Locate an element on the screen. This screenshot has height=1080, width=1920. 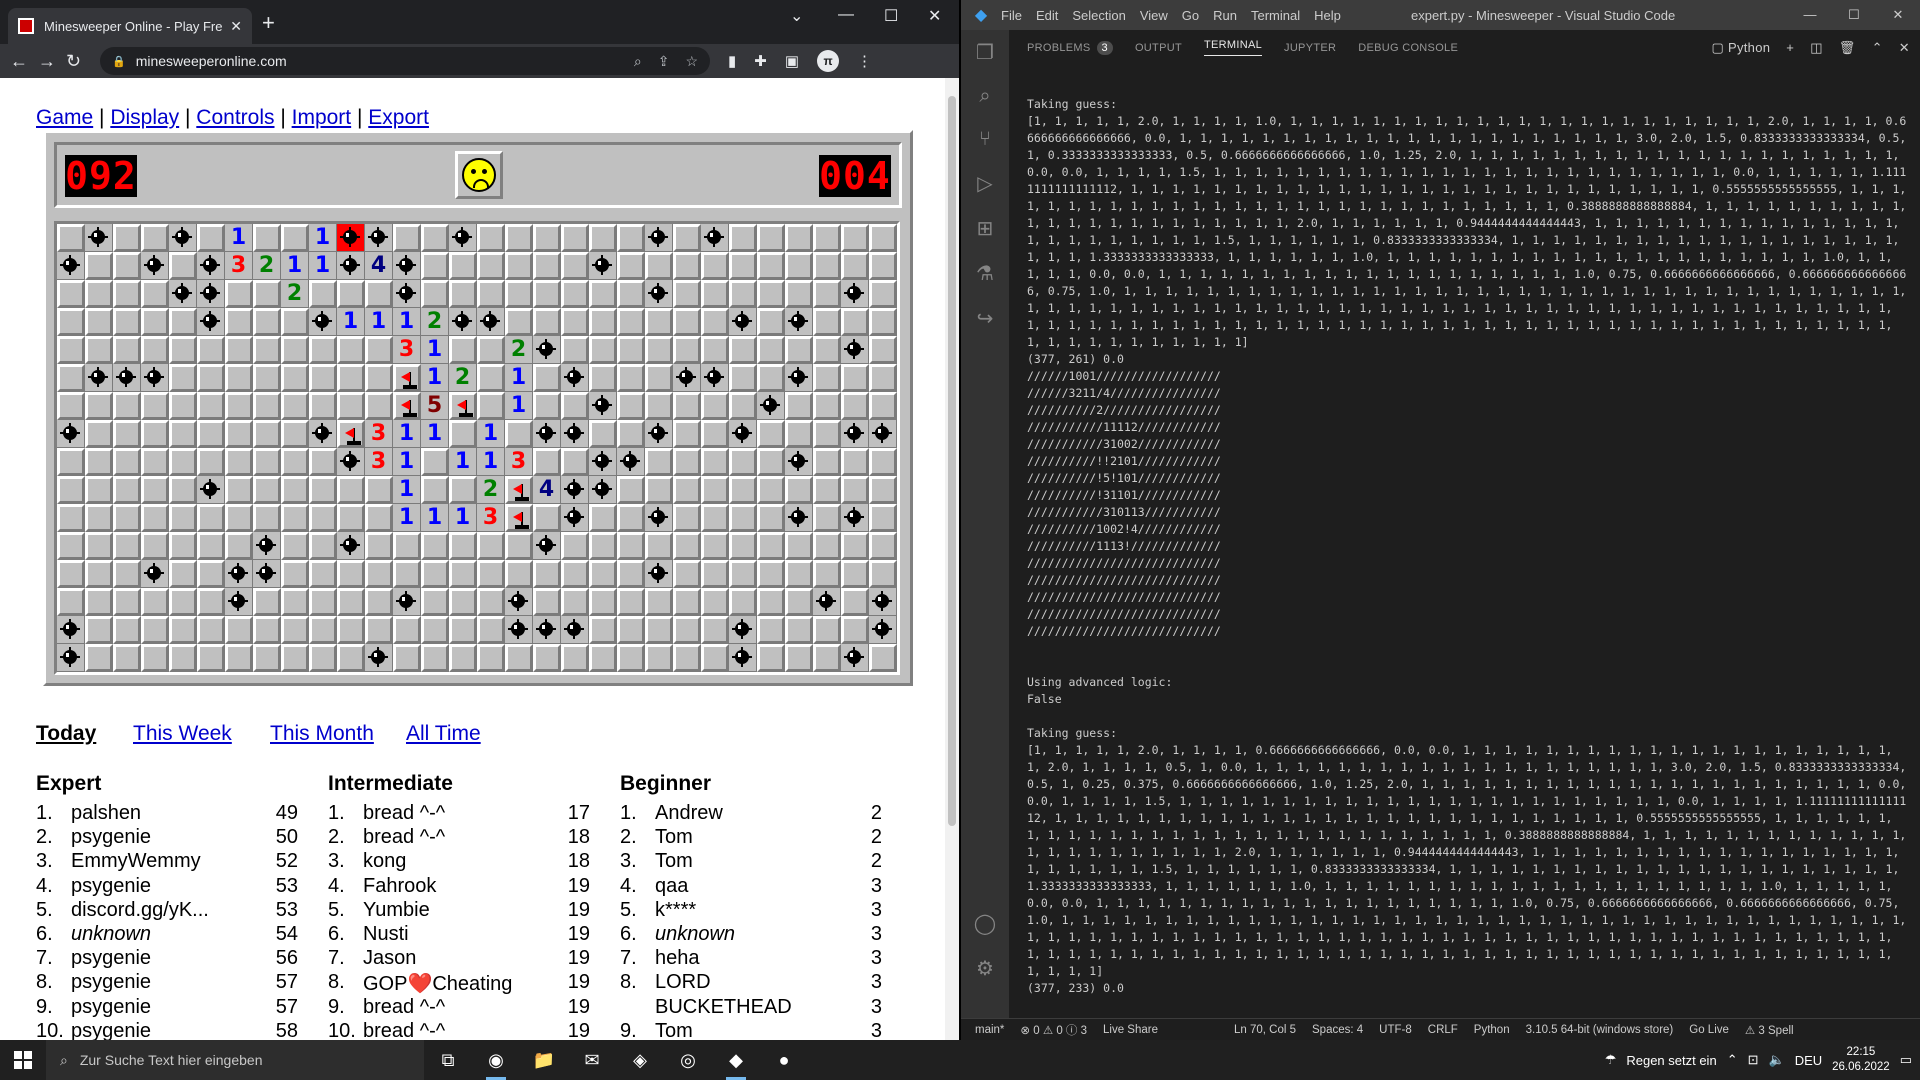
menu-item: Edit is located at coordinates (1047, 15).